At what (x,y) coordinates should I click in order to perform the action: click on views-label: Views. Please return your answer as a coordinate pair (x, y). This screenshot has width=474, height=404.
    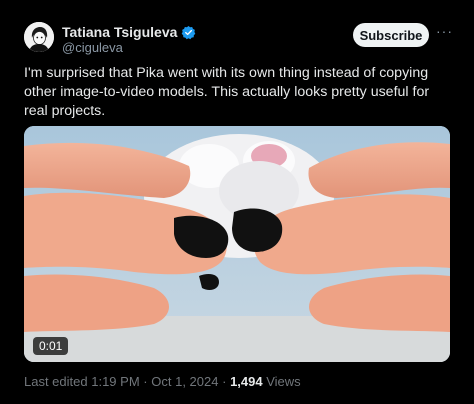
    Looking at the image, I should click on (283, 381).